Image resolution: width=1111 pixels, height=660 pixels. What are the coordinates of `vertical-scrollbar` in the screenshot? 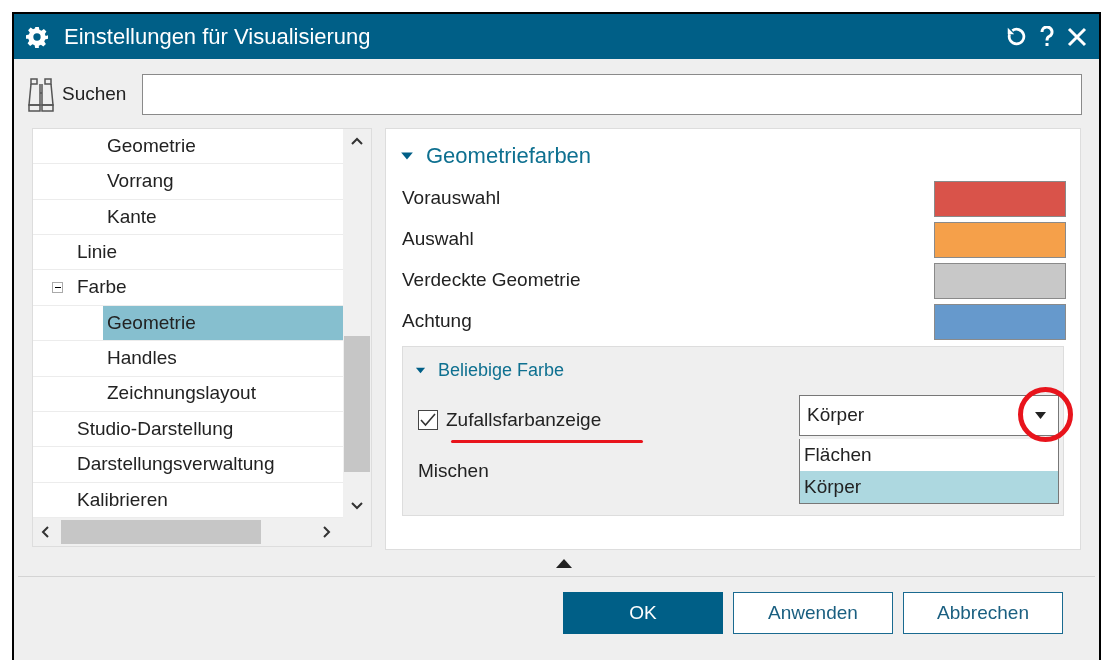 It's located at (357, 323).